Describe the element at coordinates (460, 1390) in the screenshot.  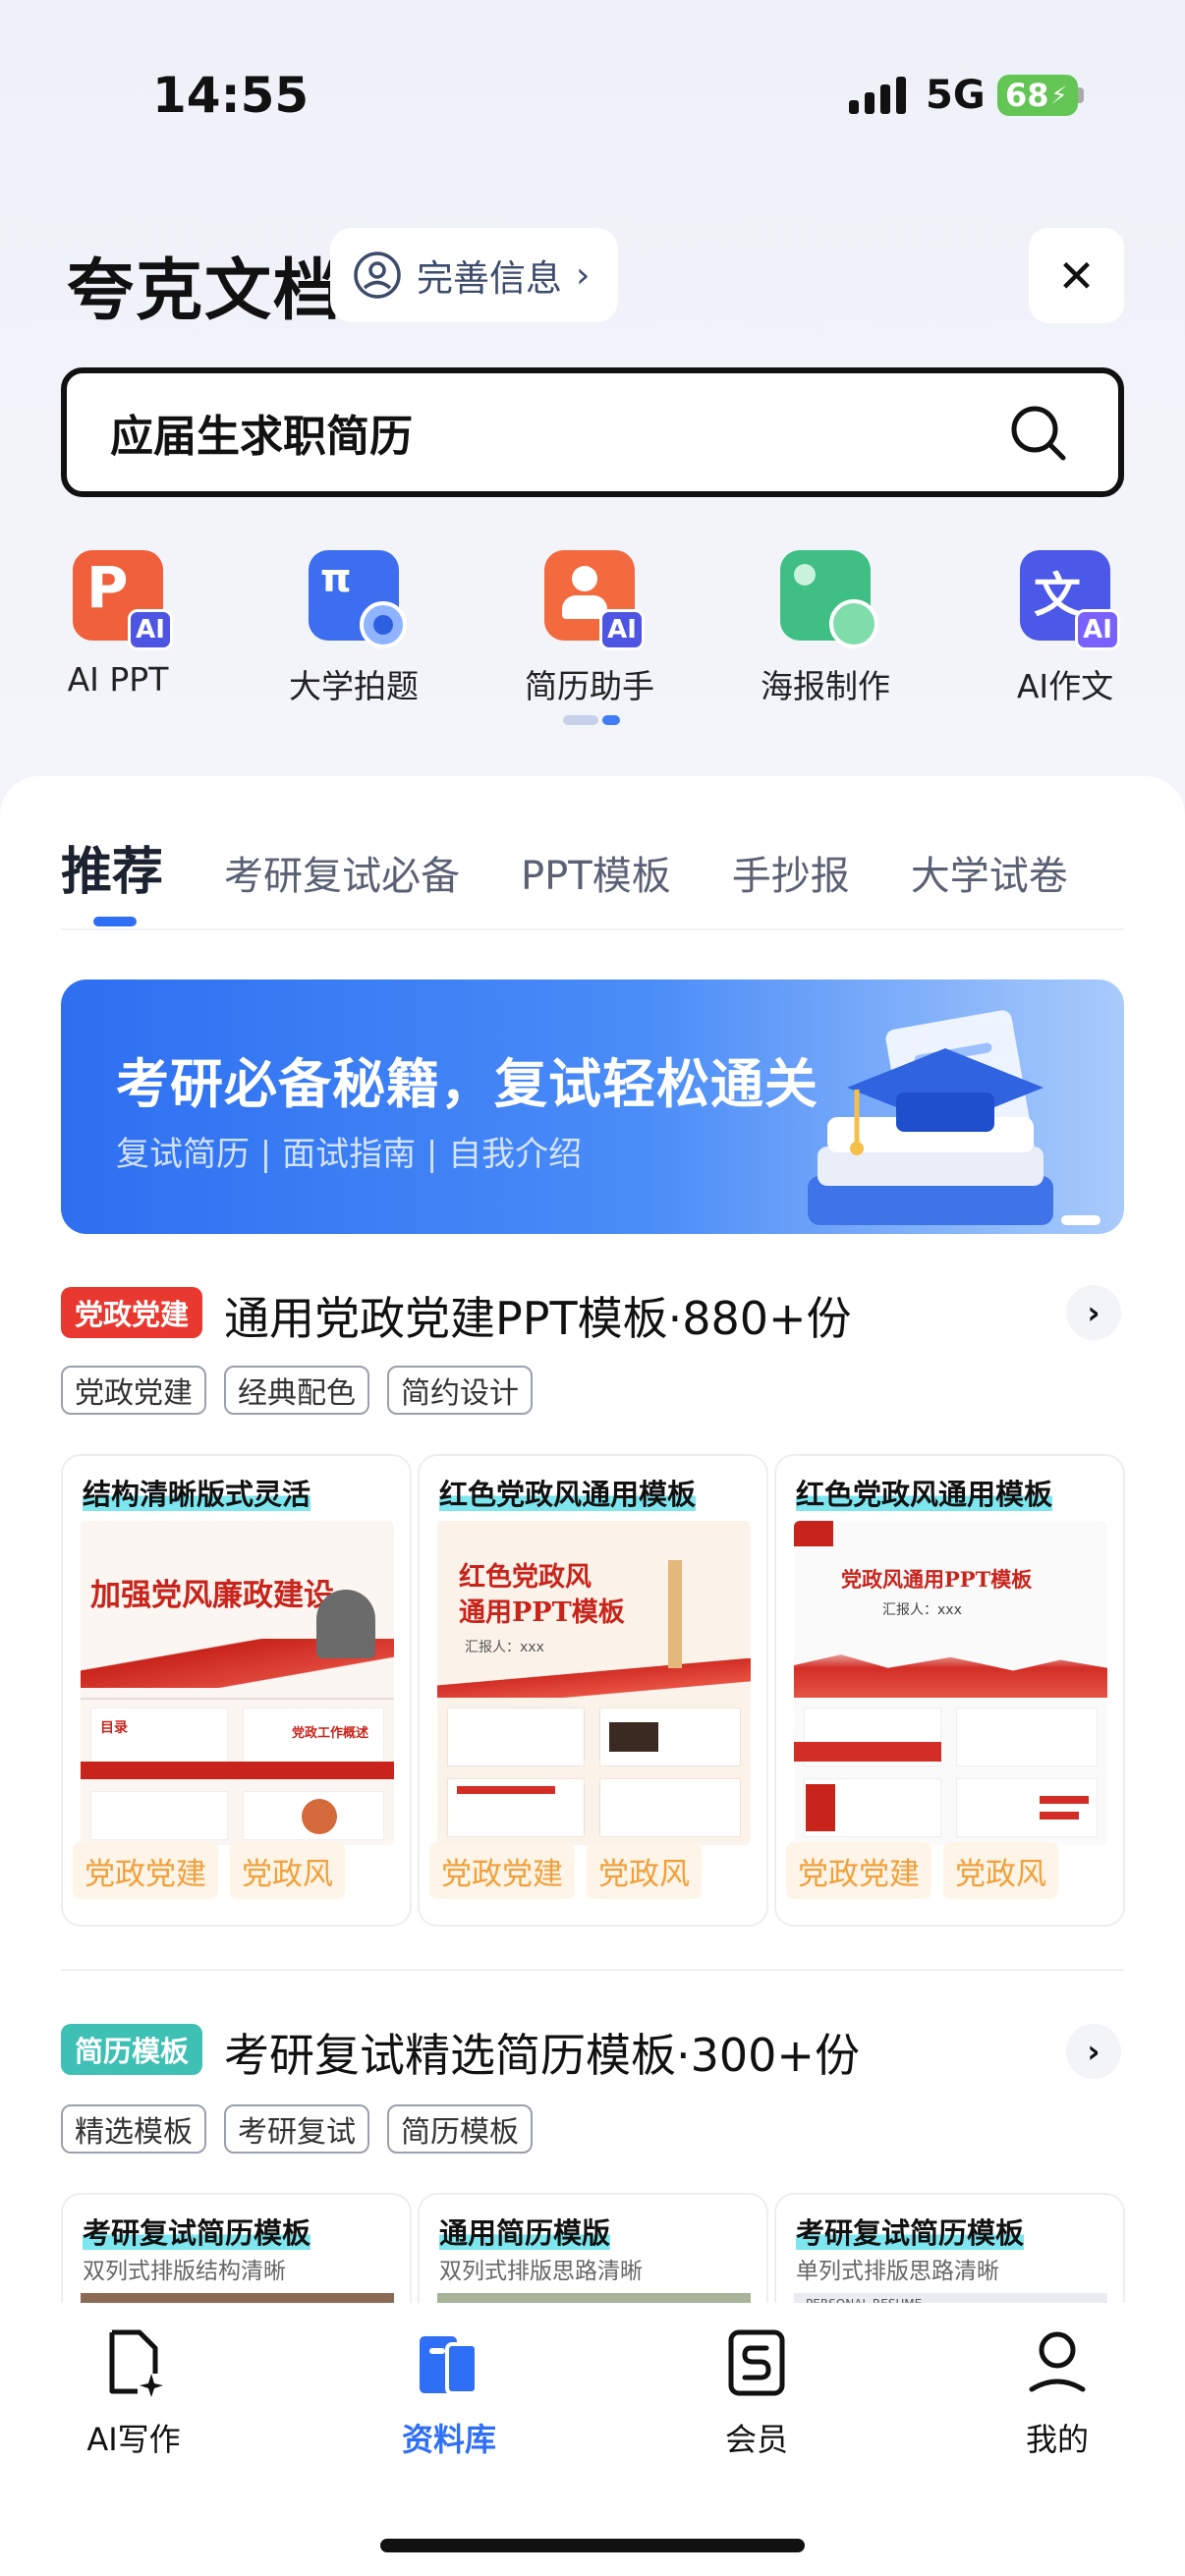
I see `chip: 简约设计` at that location.